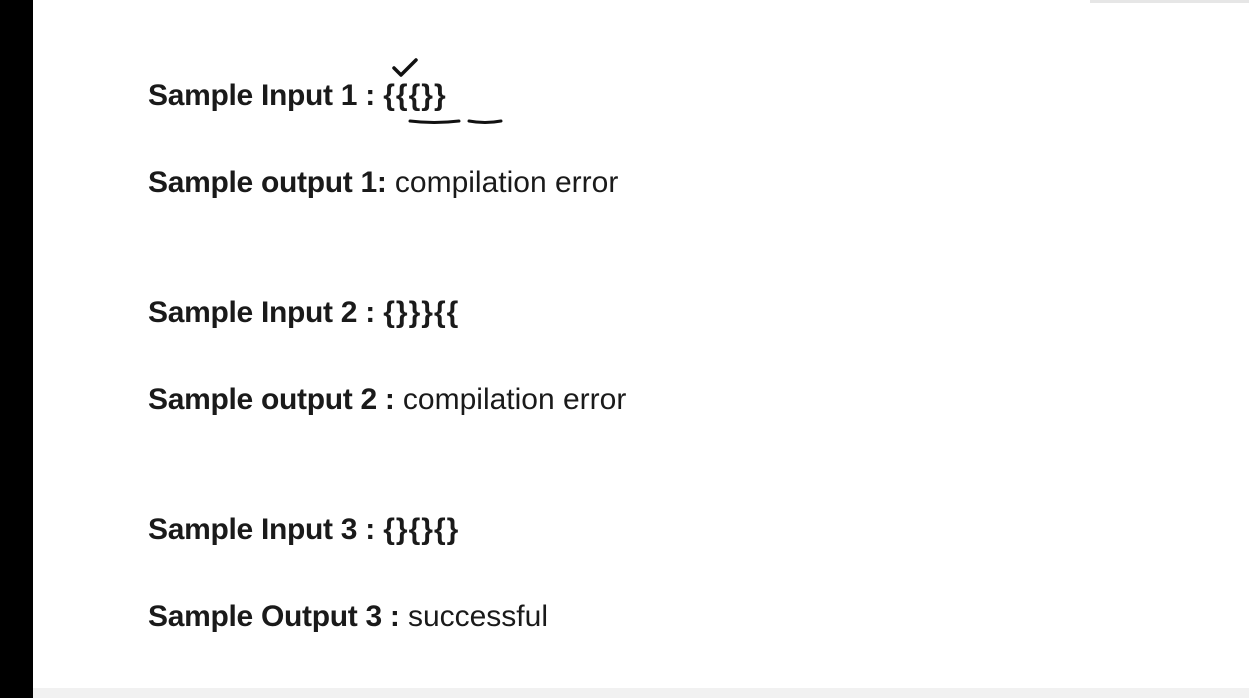  What do you see at coordinates (641, 693) in the screenshot?
I see `bottom-strip` at bounding box center [641, 693].